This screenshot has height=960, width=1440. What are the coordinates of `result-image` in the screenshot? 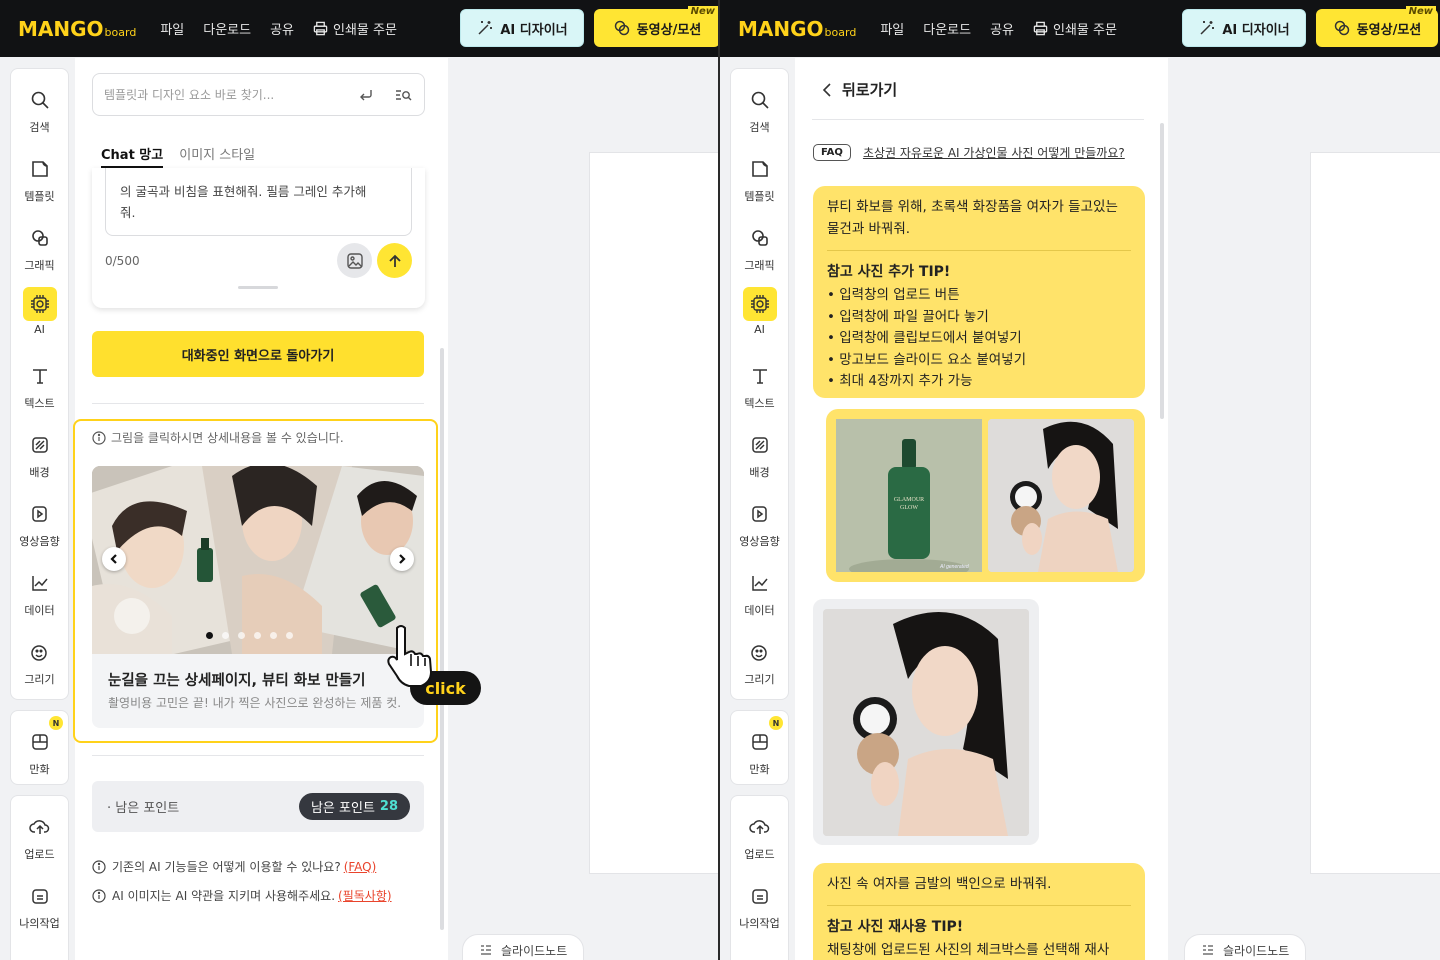 It's located at (926, 722).